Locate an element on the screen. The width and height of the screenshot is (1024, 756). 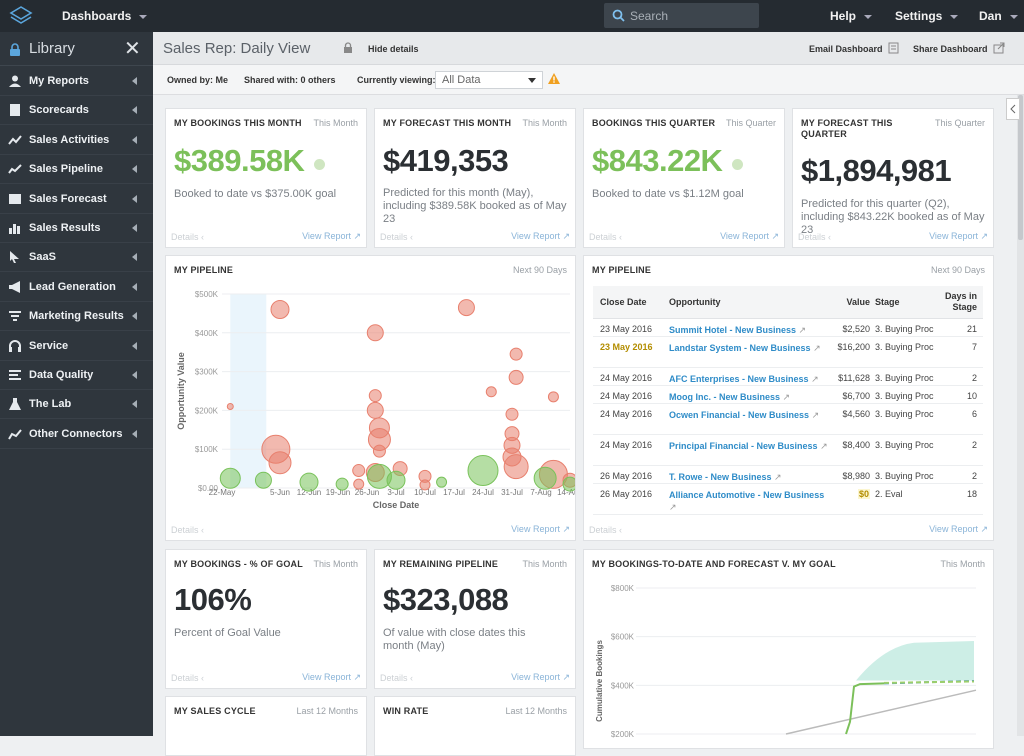
sidebar-item-sales-activities: Sales Activities is located at coordinates (76, 140).